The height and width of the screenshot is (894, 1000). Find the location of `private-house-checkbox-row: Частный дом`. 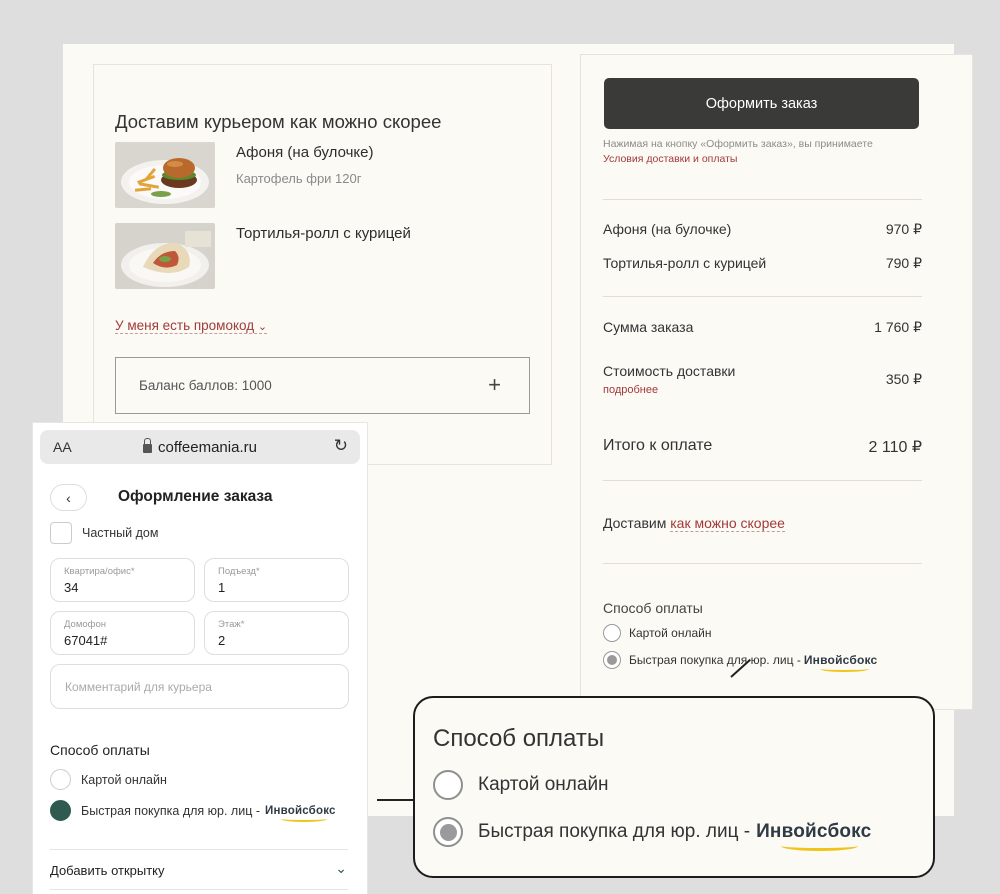

private-house-checkbox-row: Частный дом is located at coordinates (104, 533).